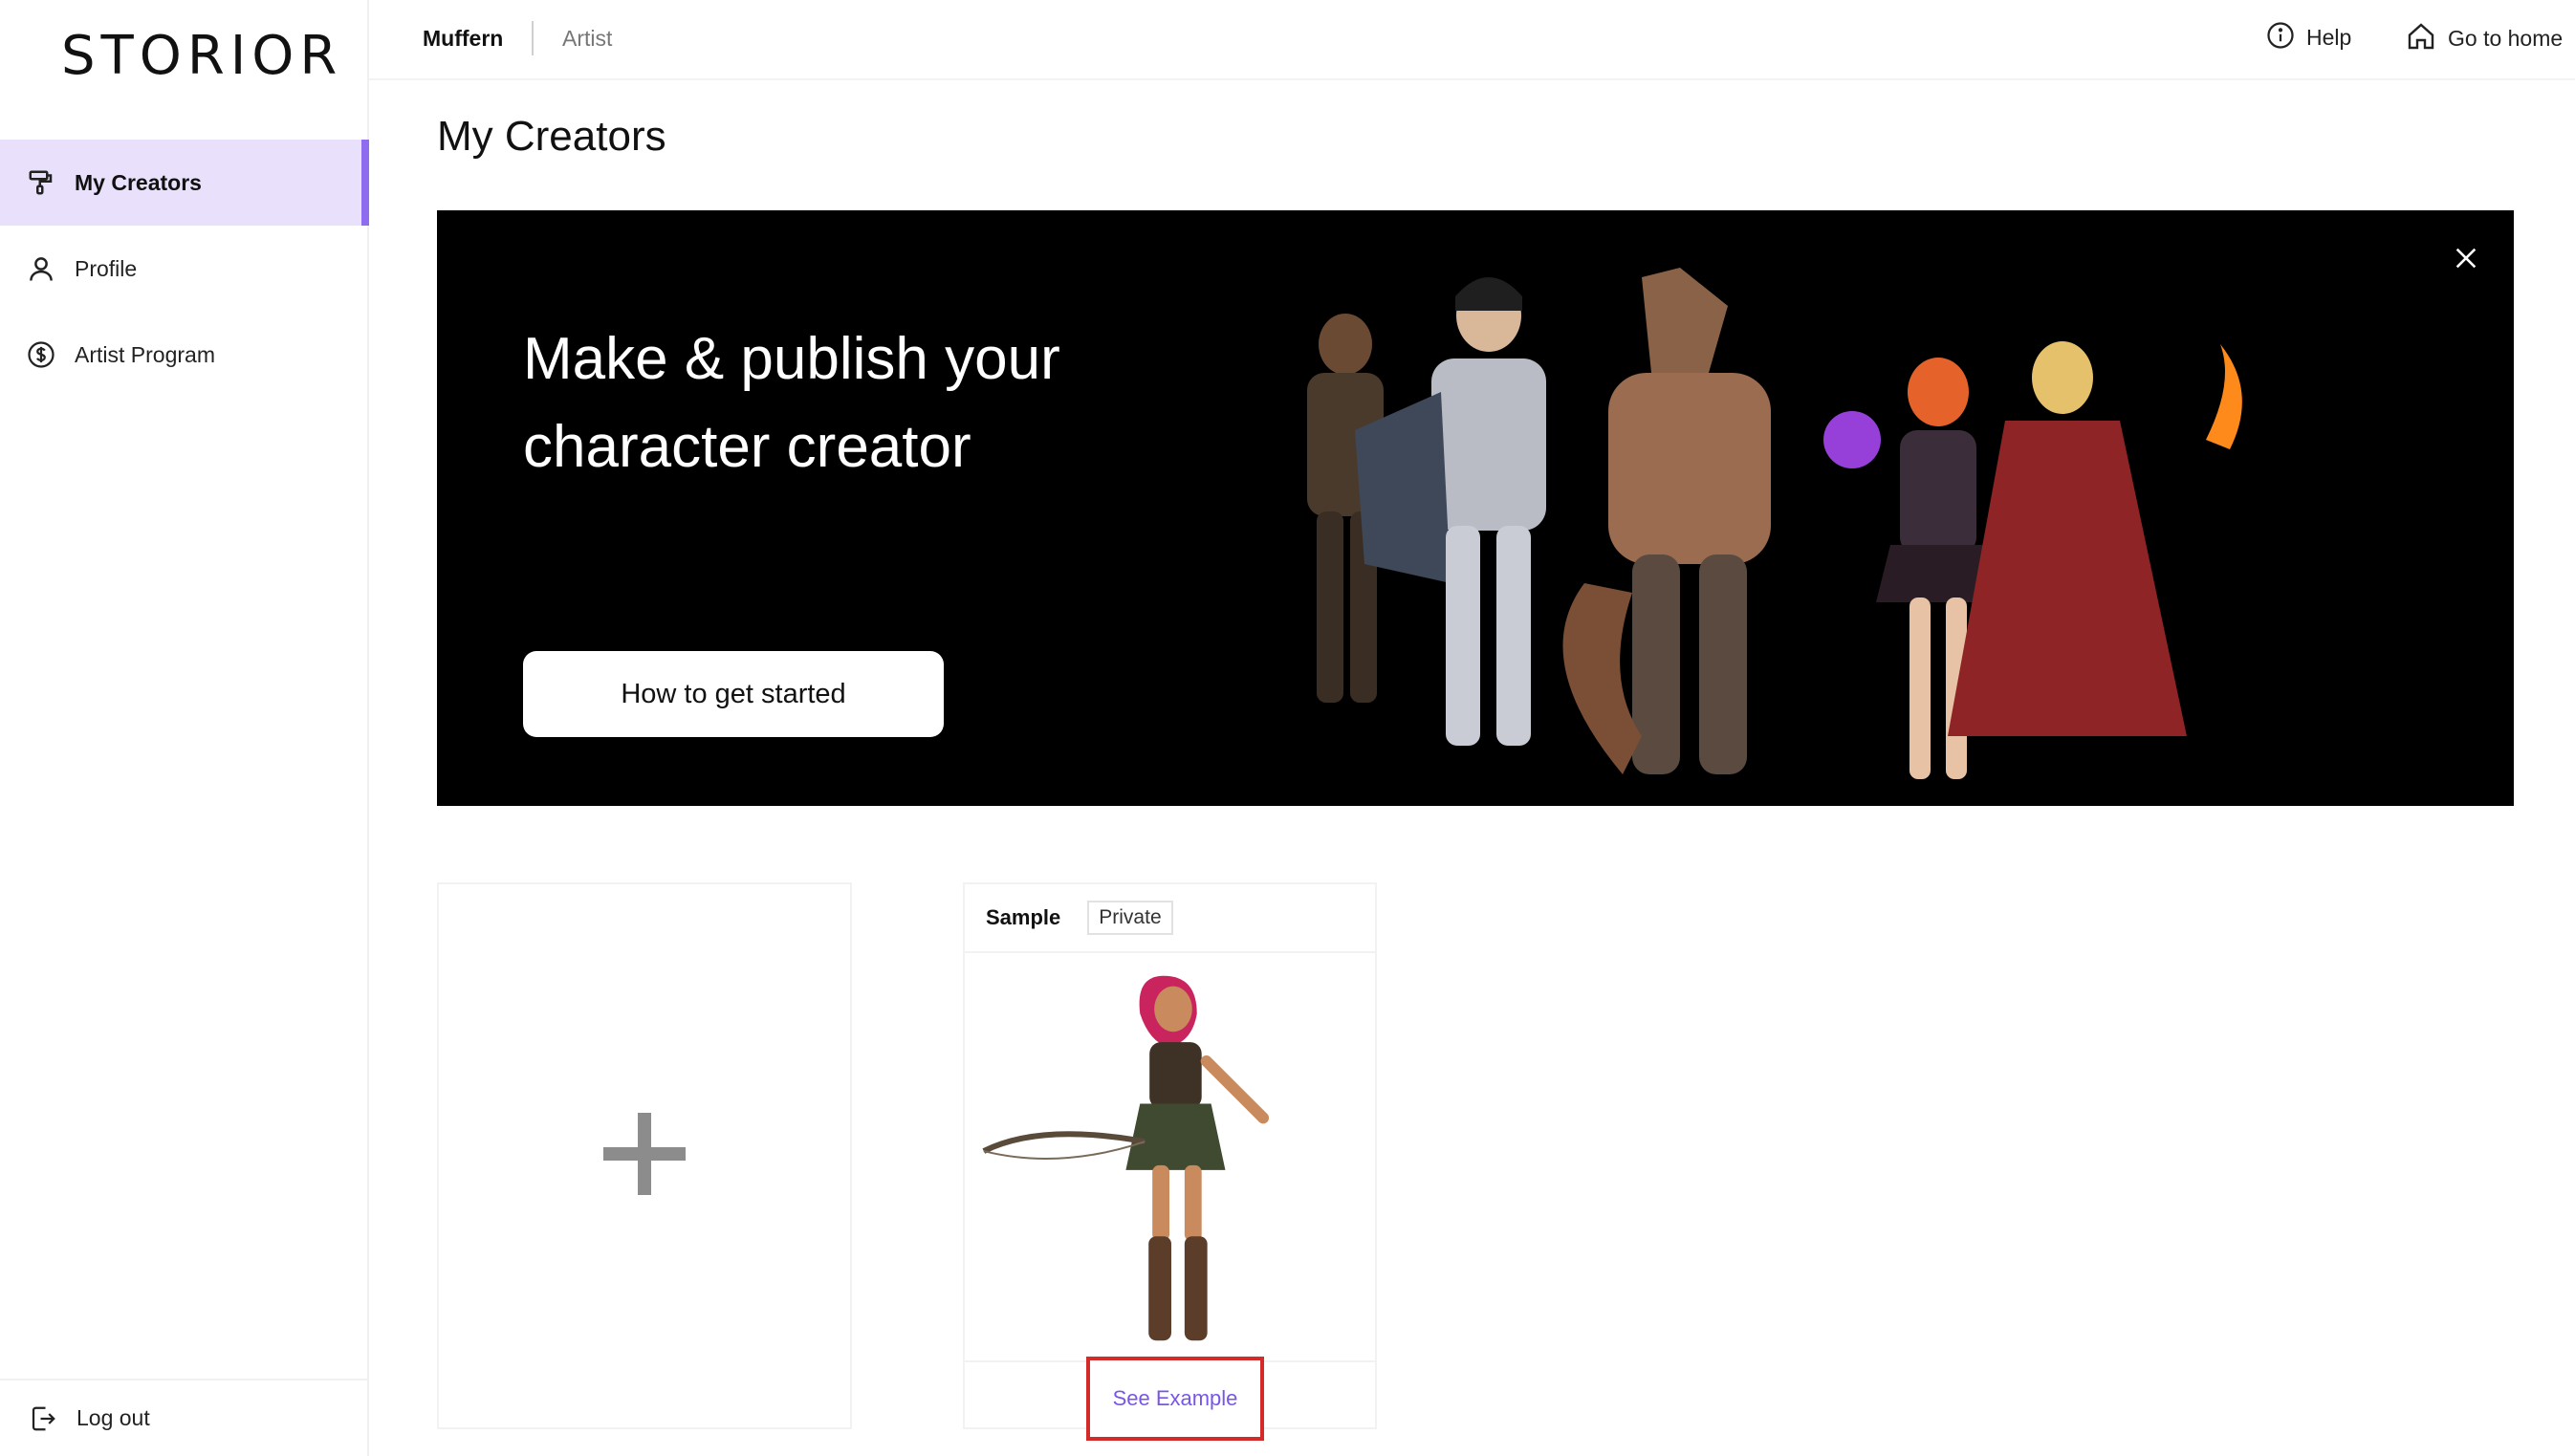  What do you see at coordinates (2280, 37) in the screenshot?
I see `info-icon` at bounding box center [2280, 37].